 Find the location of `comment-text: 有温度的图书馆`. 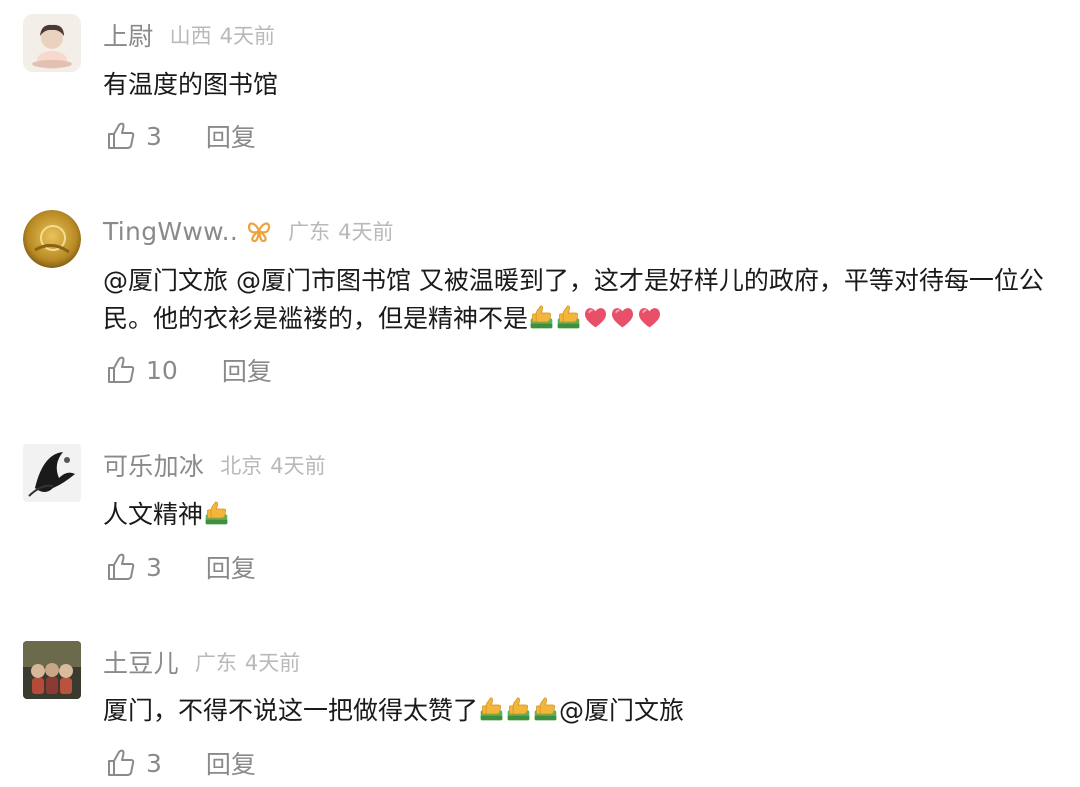

comment-text: 有温度的图书馆 is located at coordinates (583, 85).